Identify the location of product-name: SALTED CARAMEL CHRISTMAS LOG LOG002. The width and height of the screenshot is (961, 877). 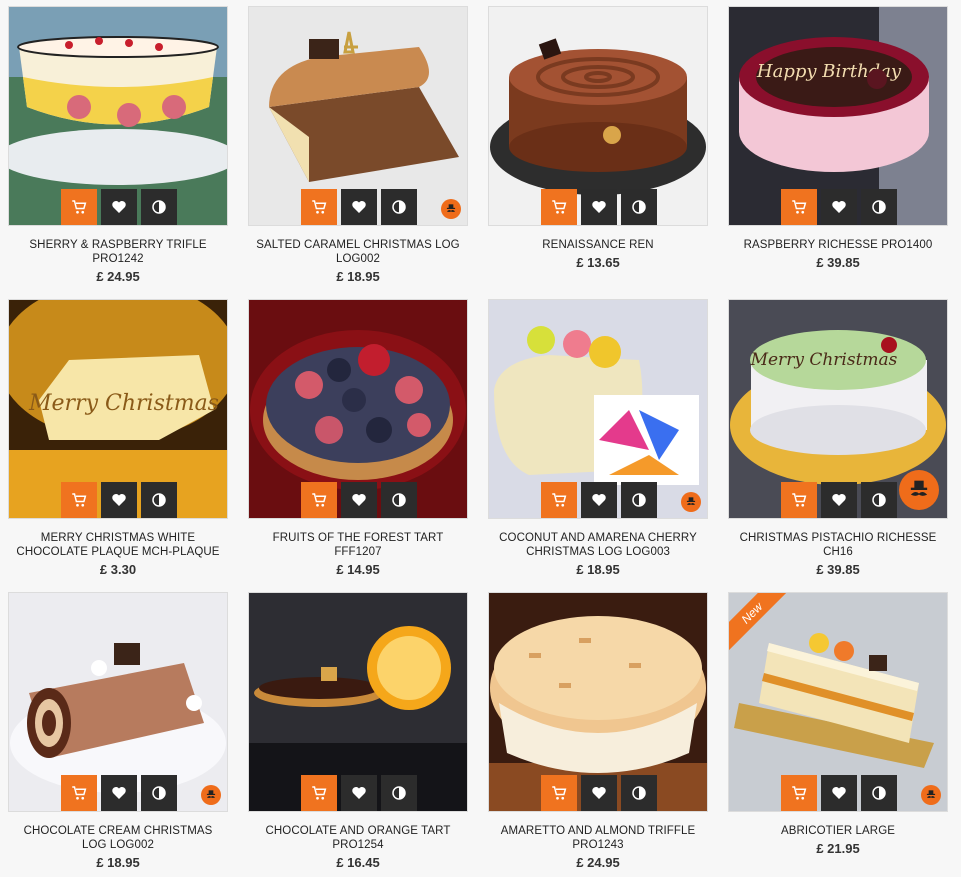
(358, 252).